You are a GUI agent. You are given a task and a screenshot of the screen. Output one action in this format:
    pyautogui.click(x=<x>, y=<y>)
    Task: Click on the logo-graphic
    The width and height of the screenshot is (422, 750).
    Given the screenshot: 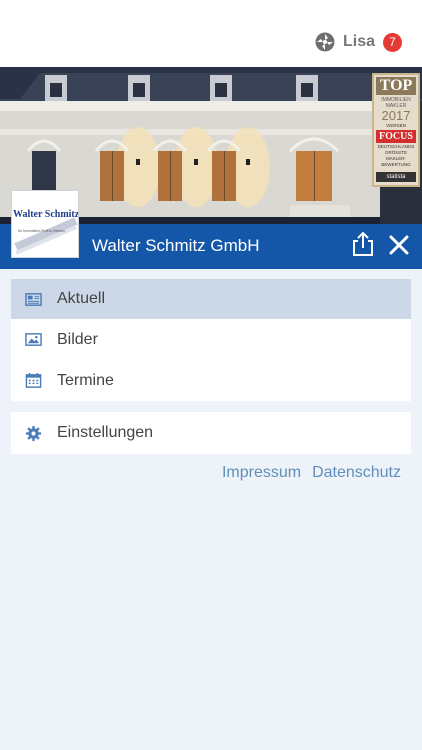 What is the action you would take?
    pyautogui.click(x=45, y=224)
    